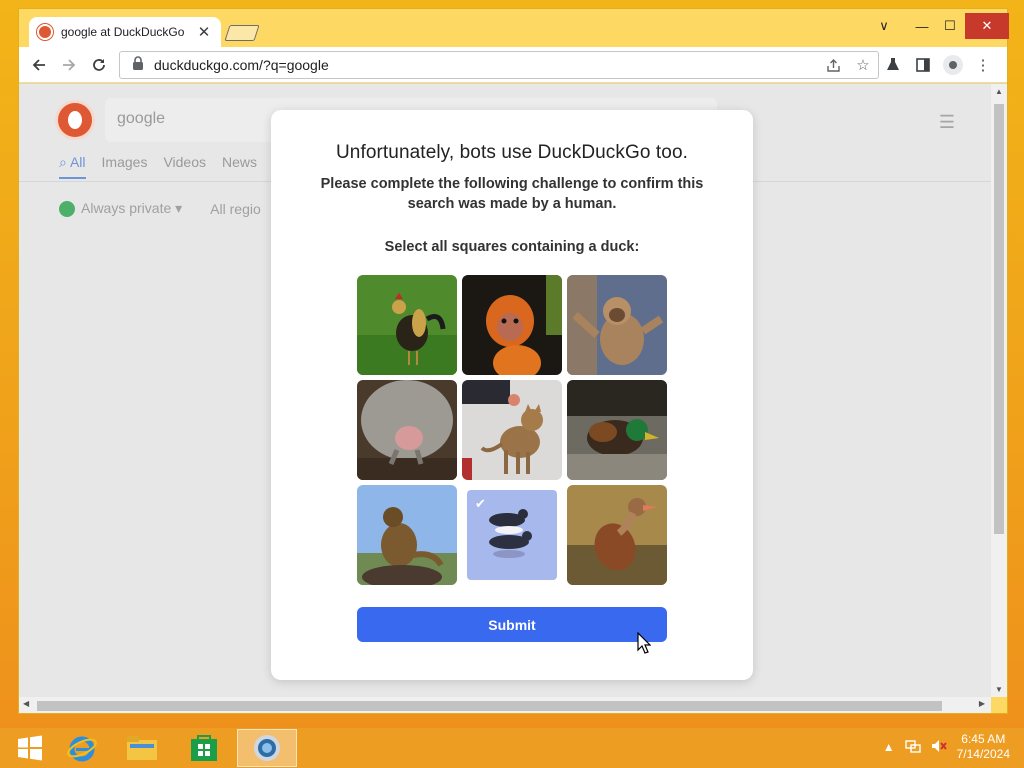 The width and height of the screenshot is (1024, 768). What do you see at coordinates (26, 703) in the screenshot?
I see `scroll-left-icon: ◀` at bounding box center [26, 703].